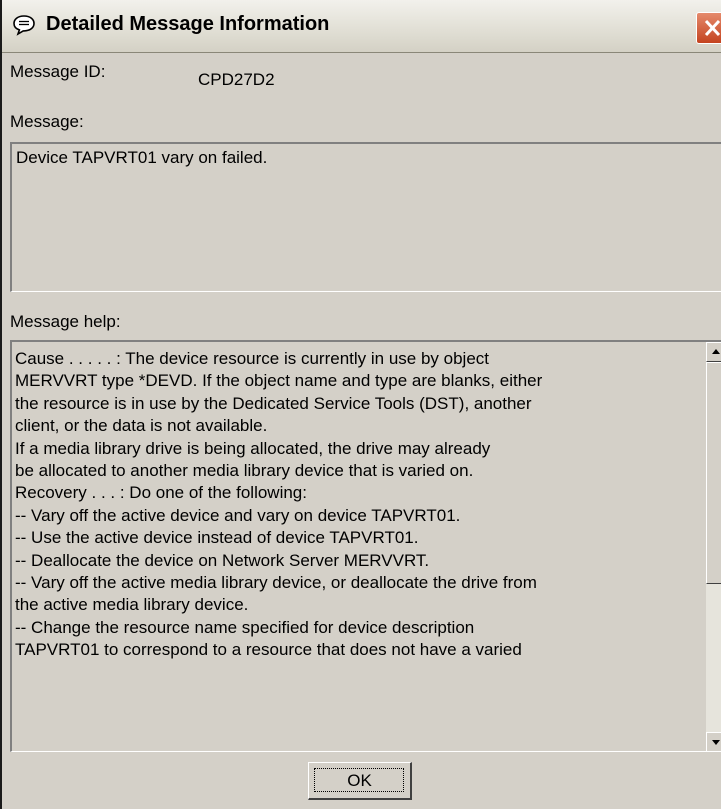 This screenshot has width=721, height=809. I want to click on message-id-value: CPD27D2, so click(236, 79).